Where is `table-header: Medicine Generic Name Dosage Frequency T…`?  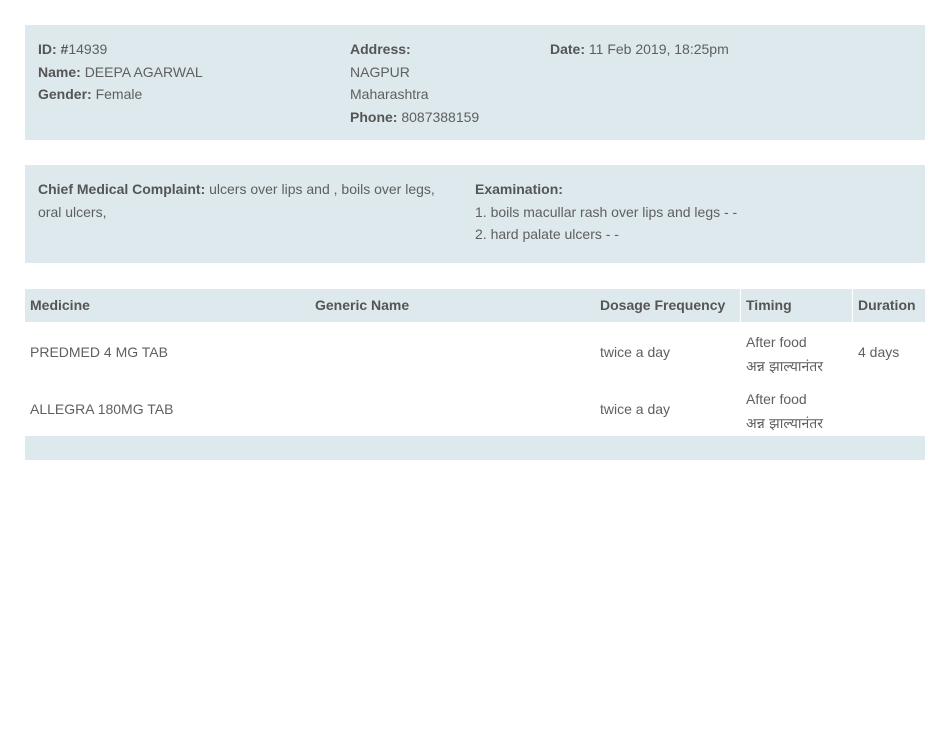
table-header: Medicine Generic Name Dosage Frequency T… is located at coordinates (475, 305).